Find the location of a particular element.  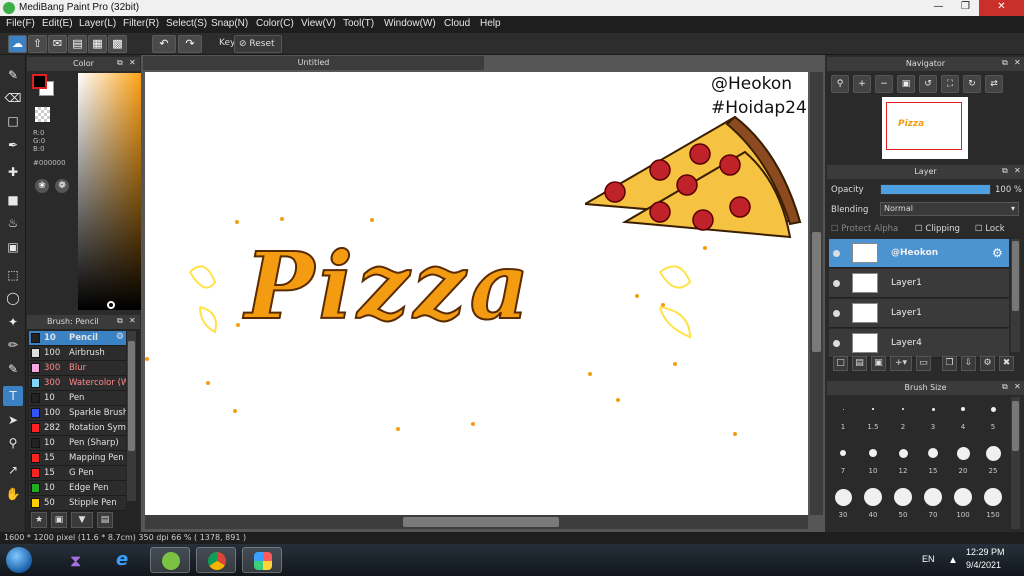

magic-wand-tool-icon: ✦ is located at coordinates (13, 322).